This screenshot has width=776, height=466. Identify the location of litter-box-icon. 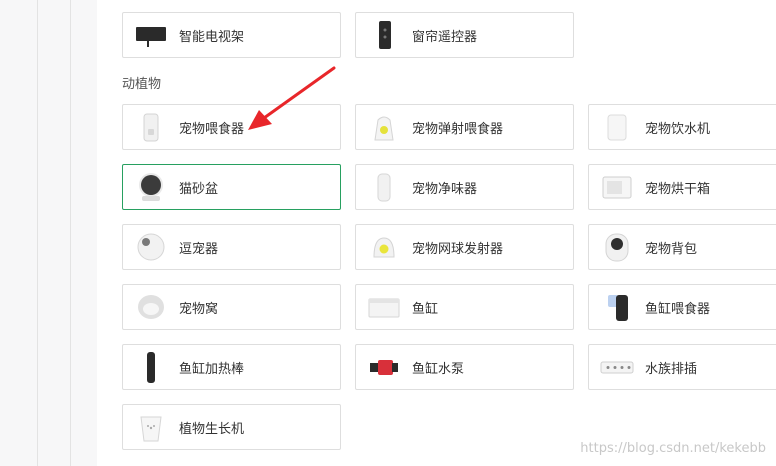
(151, 187).